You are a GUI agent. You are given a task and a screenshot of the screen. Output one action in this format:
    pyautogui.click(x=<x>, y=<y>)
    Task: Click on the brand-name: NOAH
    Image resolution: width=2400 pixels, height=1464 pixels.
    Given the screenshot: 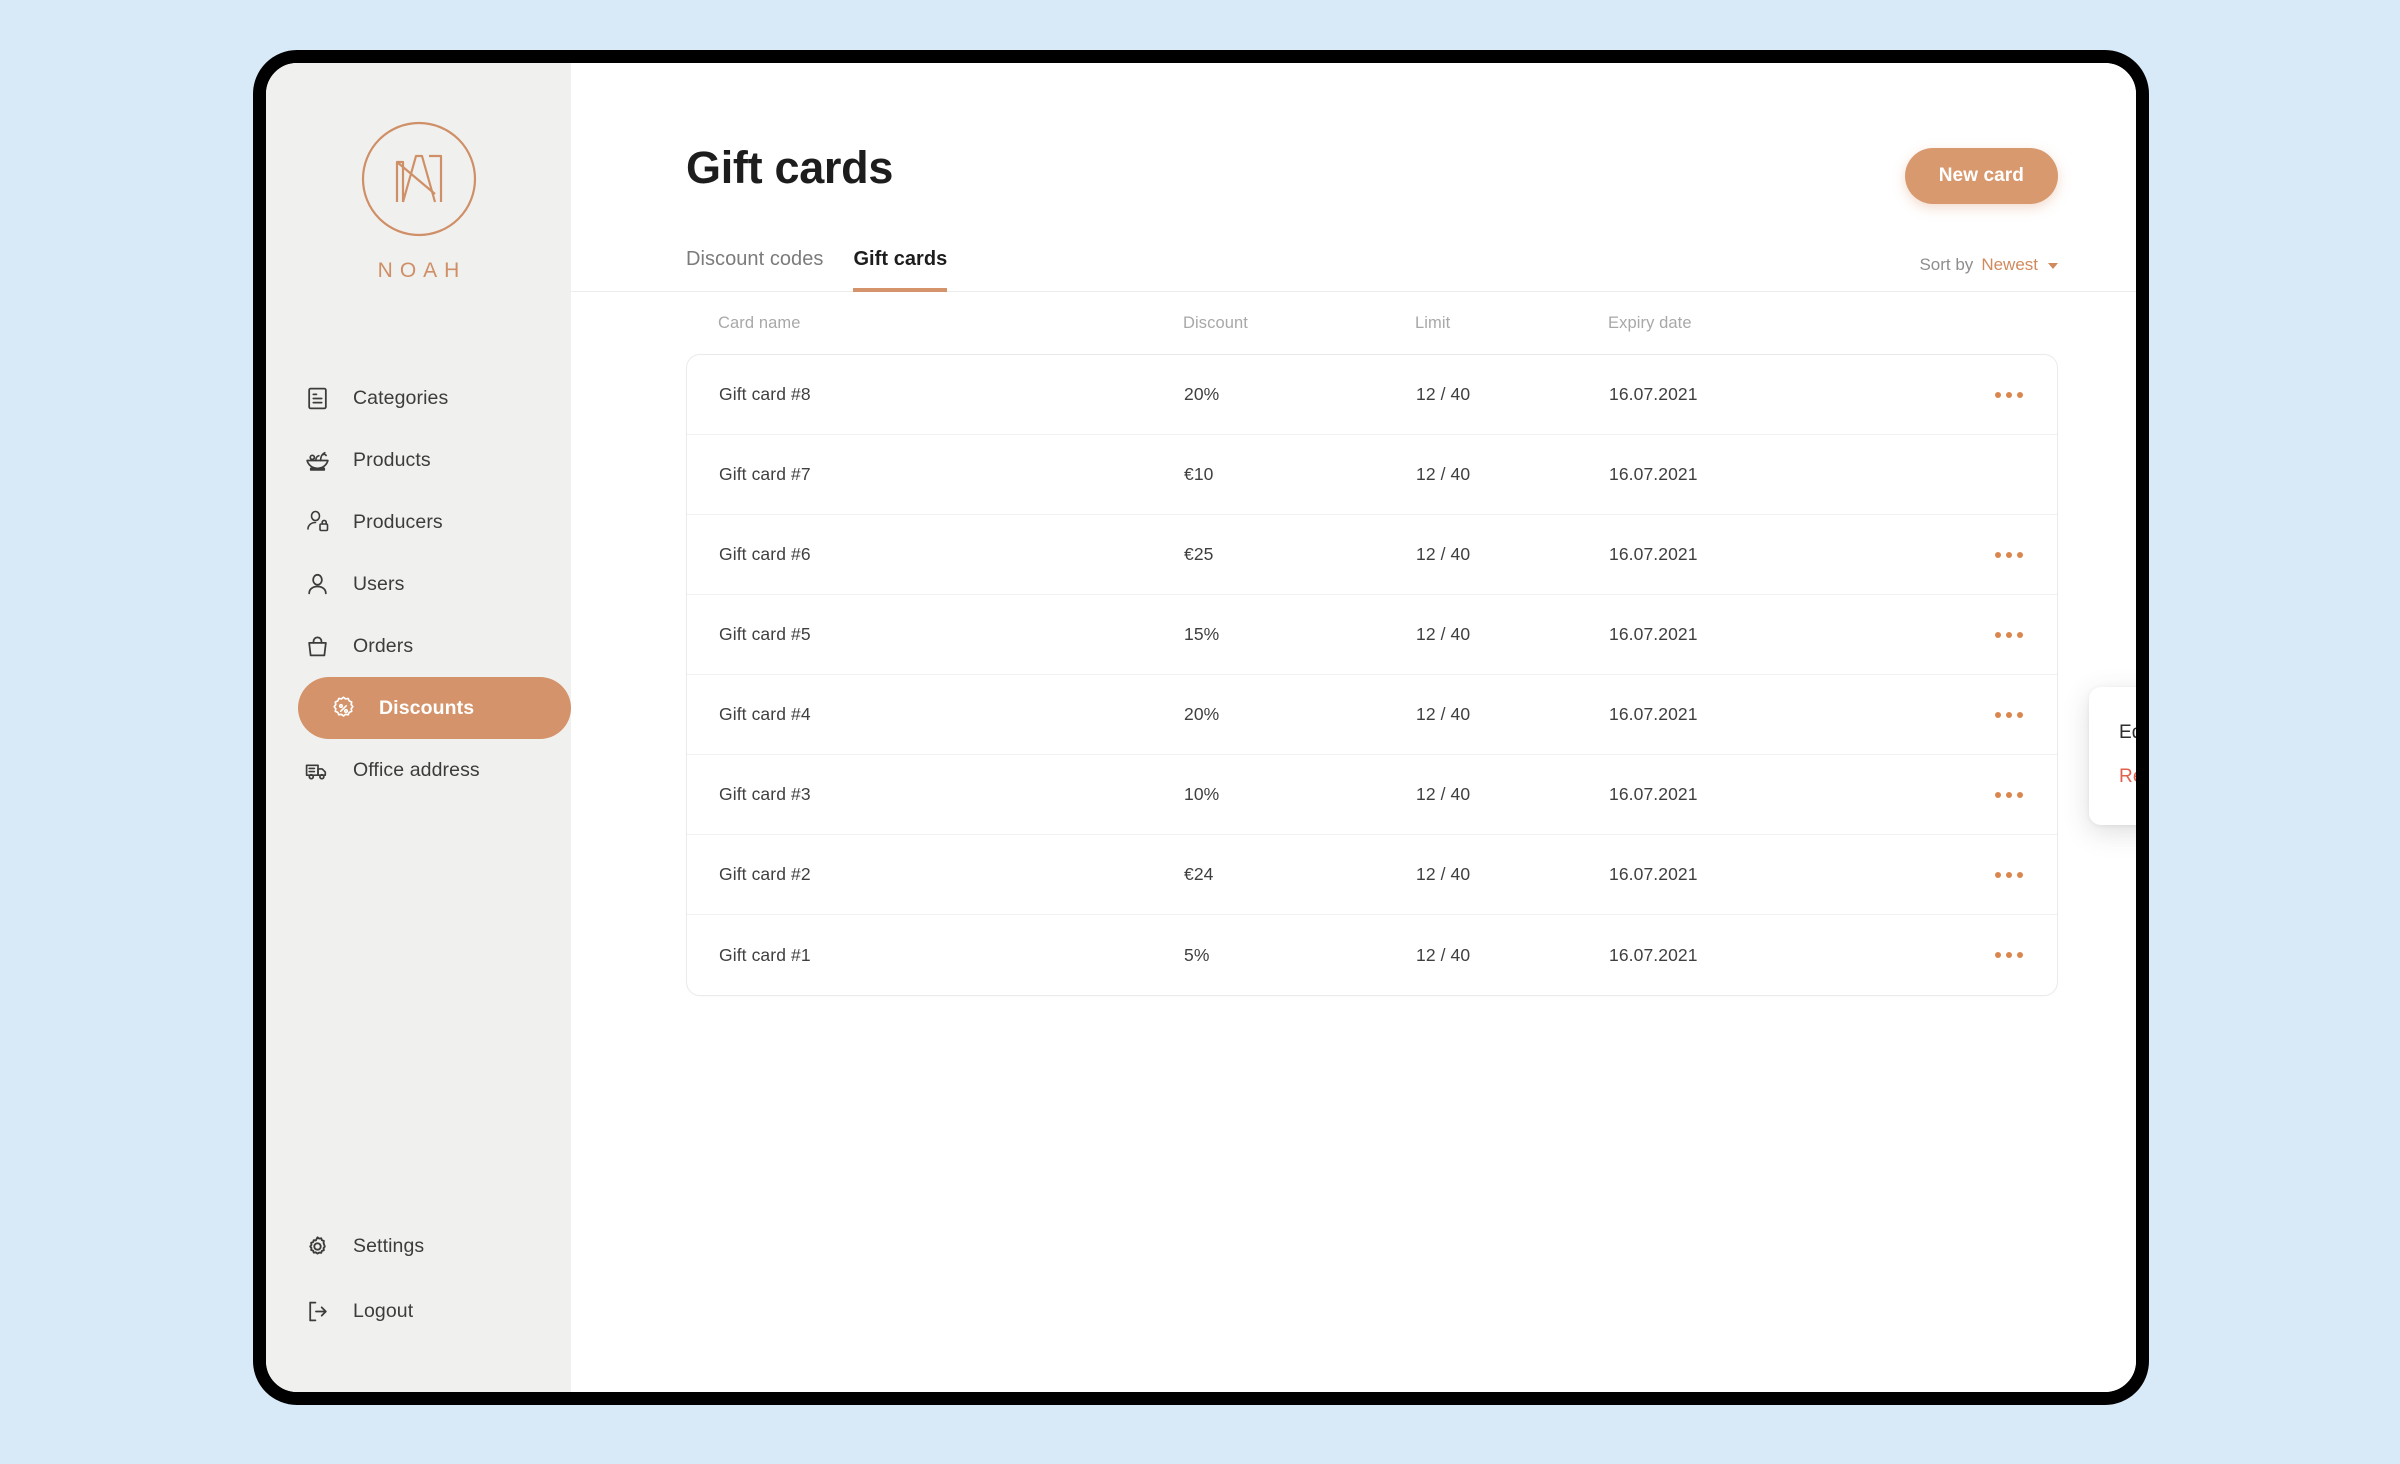 What is the action you would take?
    pyautogui.click(x=422, y=270)
    